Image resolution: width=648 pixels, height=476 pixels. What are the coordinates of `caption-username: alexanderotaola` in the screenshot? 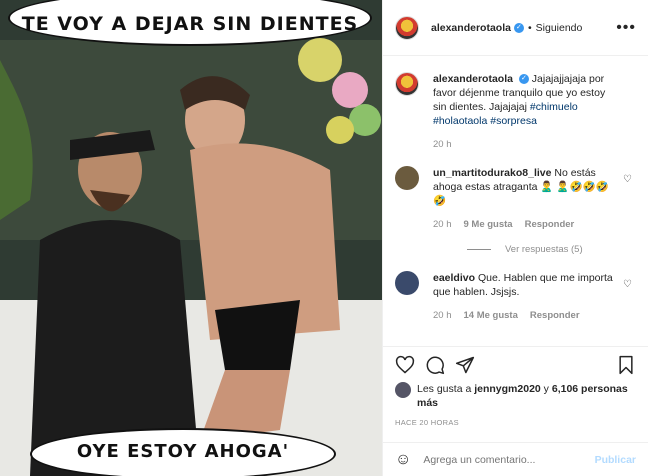 It's located at (473, 79).